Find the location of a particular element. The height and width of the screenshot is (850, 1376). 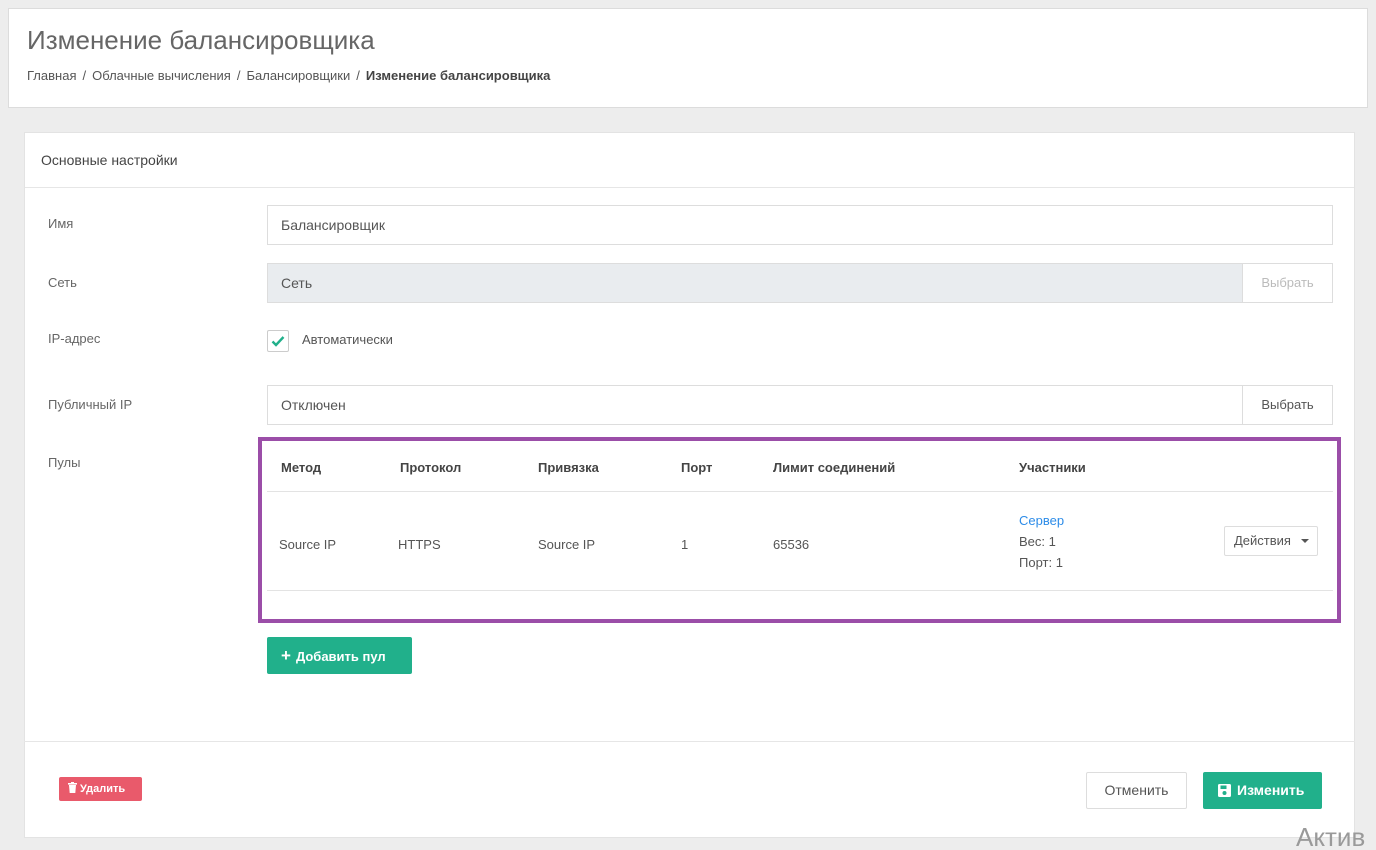

actions-label: Действия is located at coordinates (1262, 540).